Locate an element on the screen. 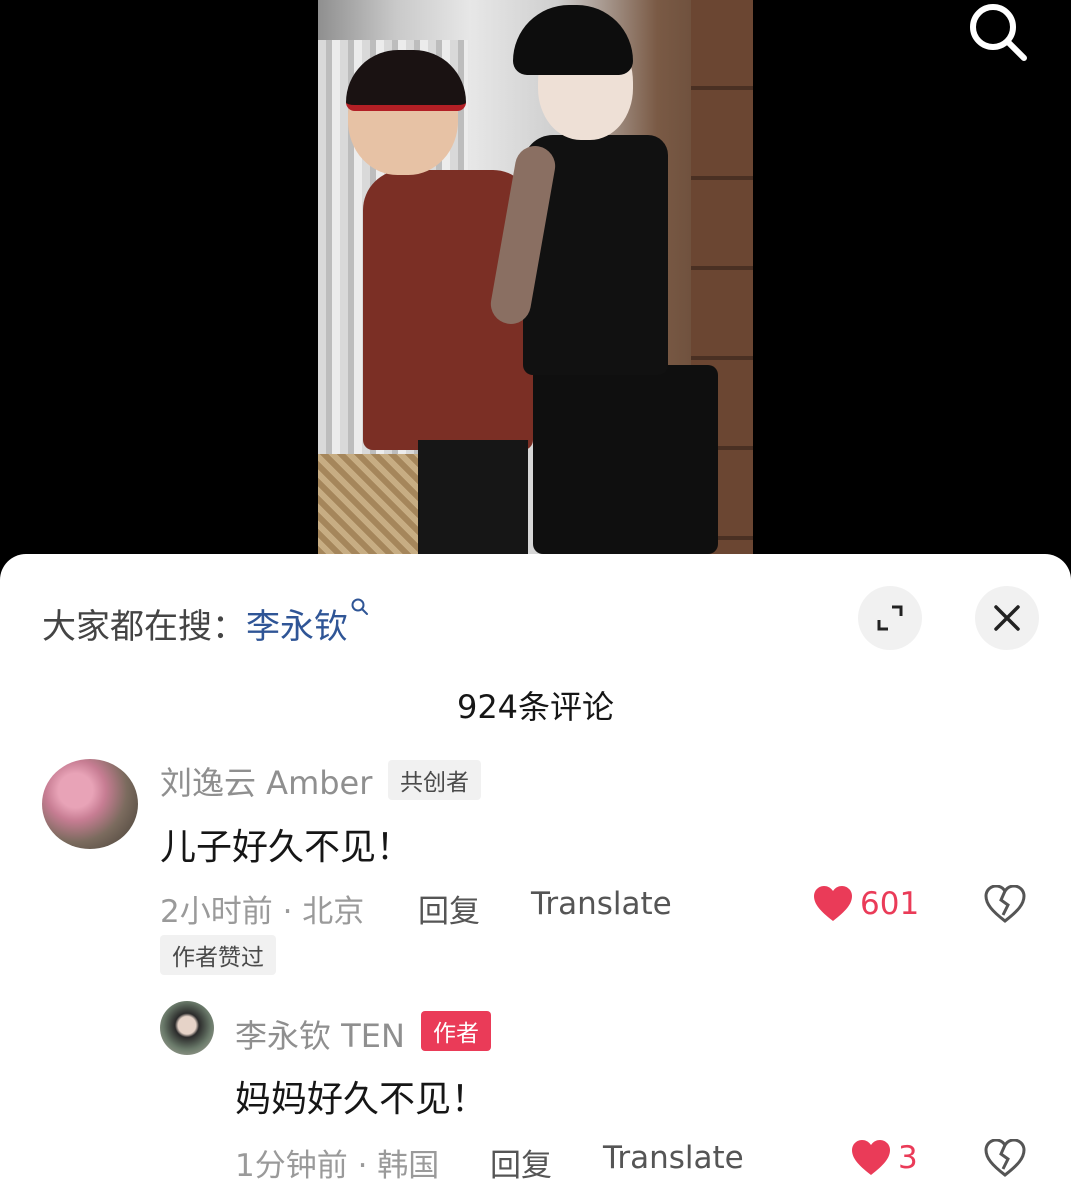 Image resolution: width=1071 pixels, height=1200 pixels. trending-search: 大家都在搜： 李永钦 is located at coordinates (206, 623).